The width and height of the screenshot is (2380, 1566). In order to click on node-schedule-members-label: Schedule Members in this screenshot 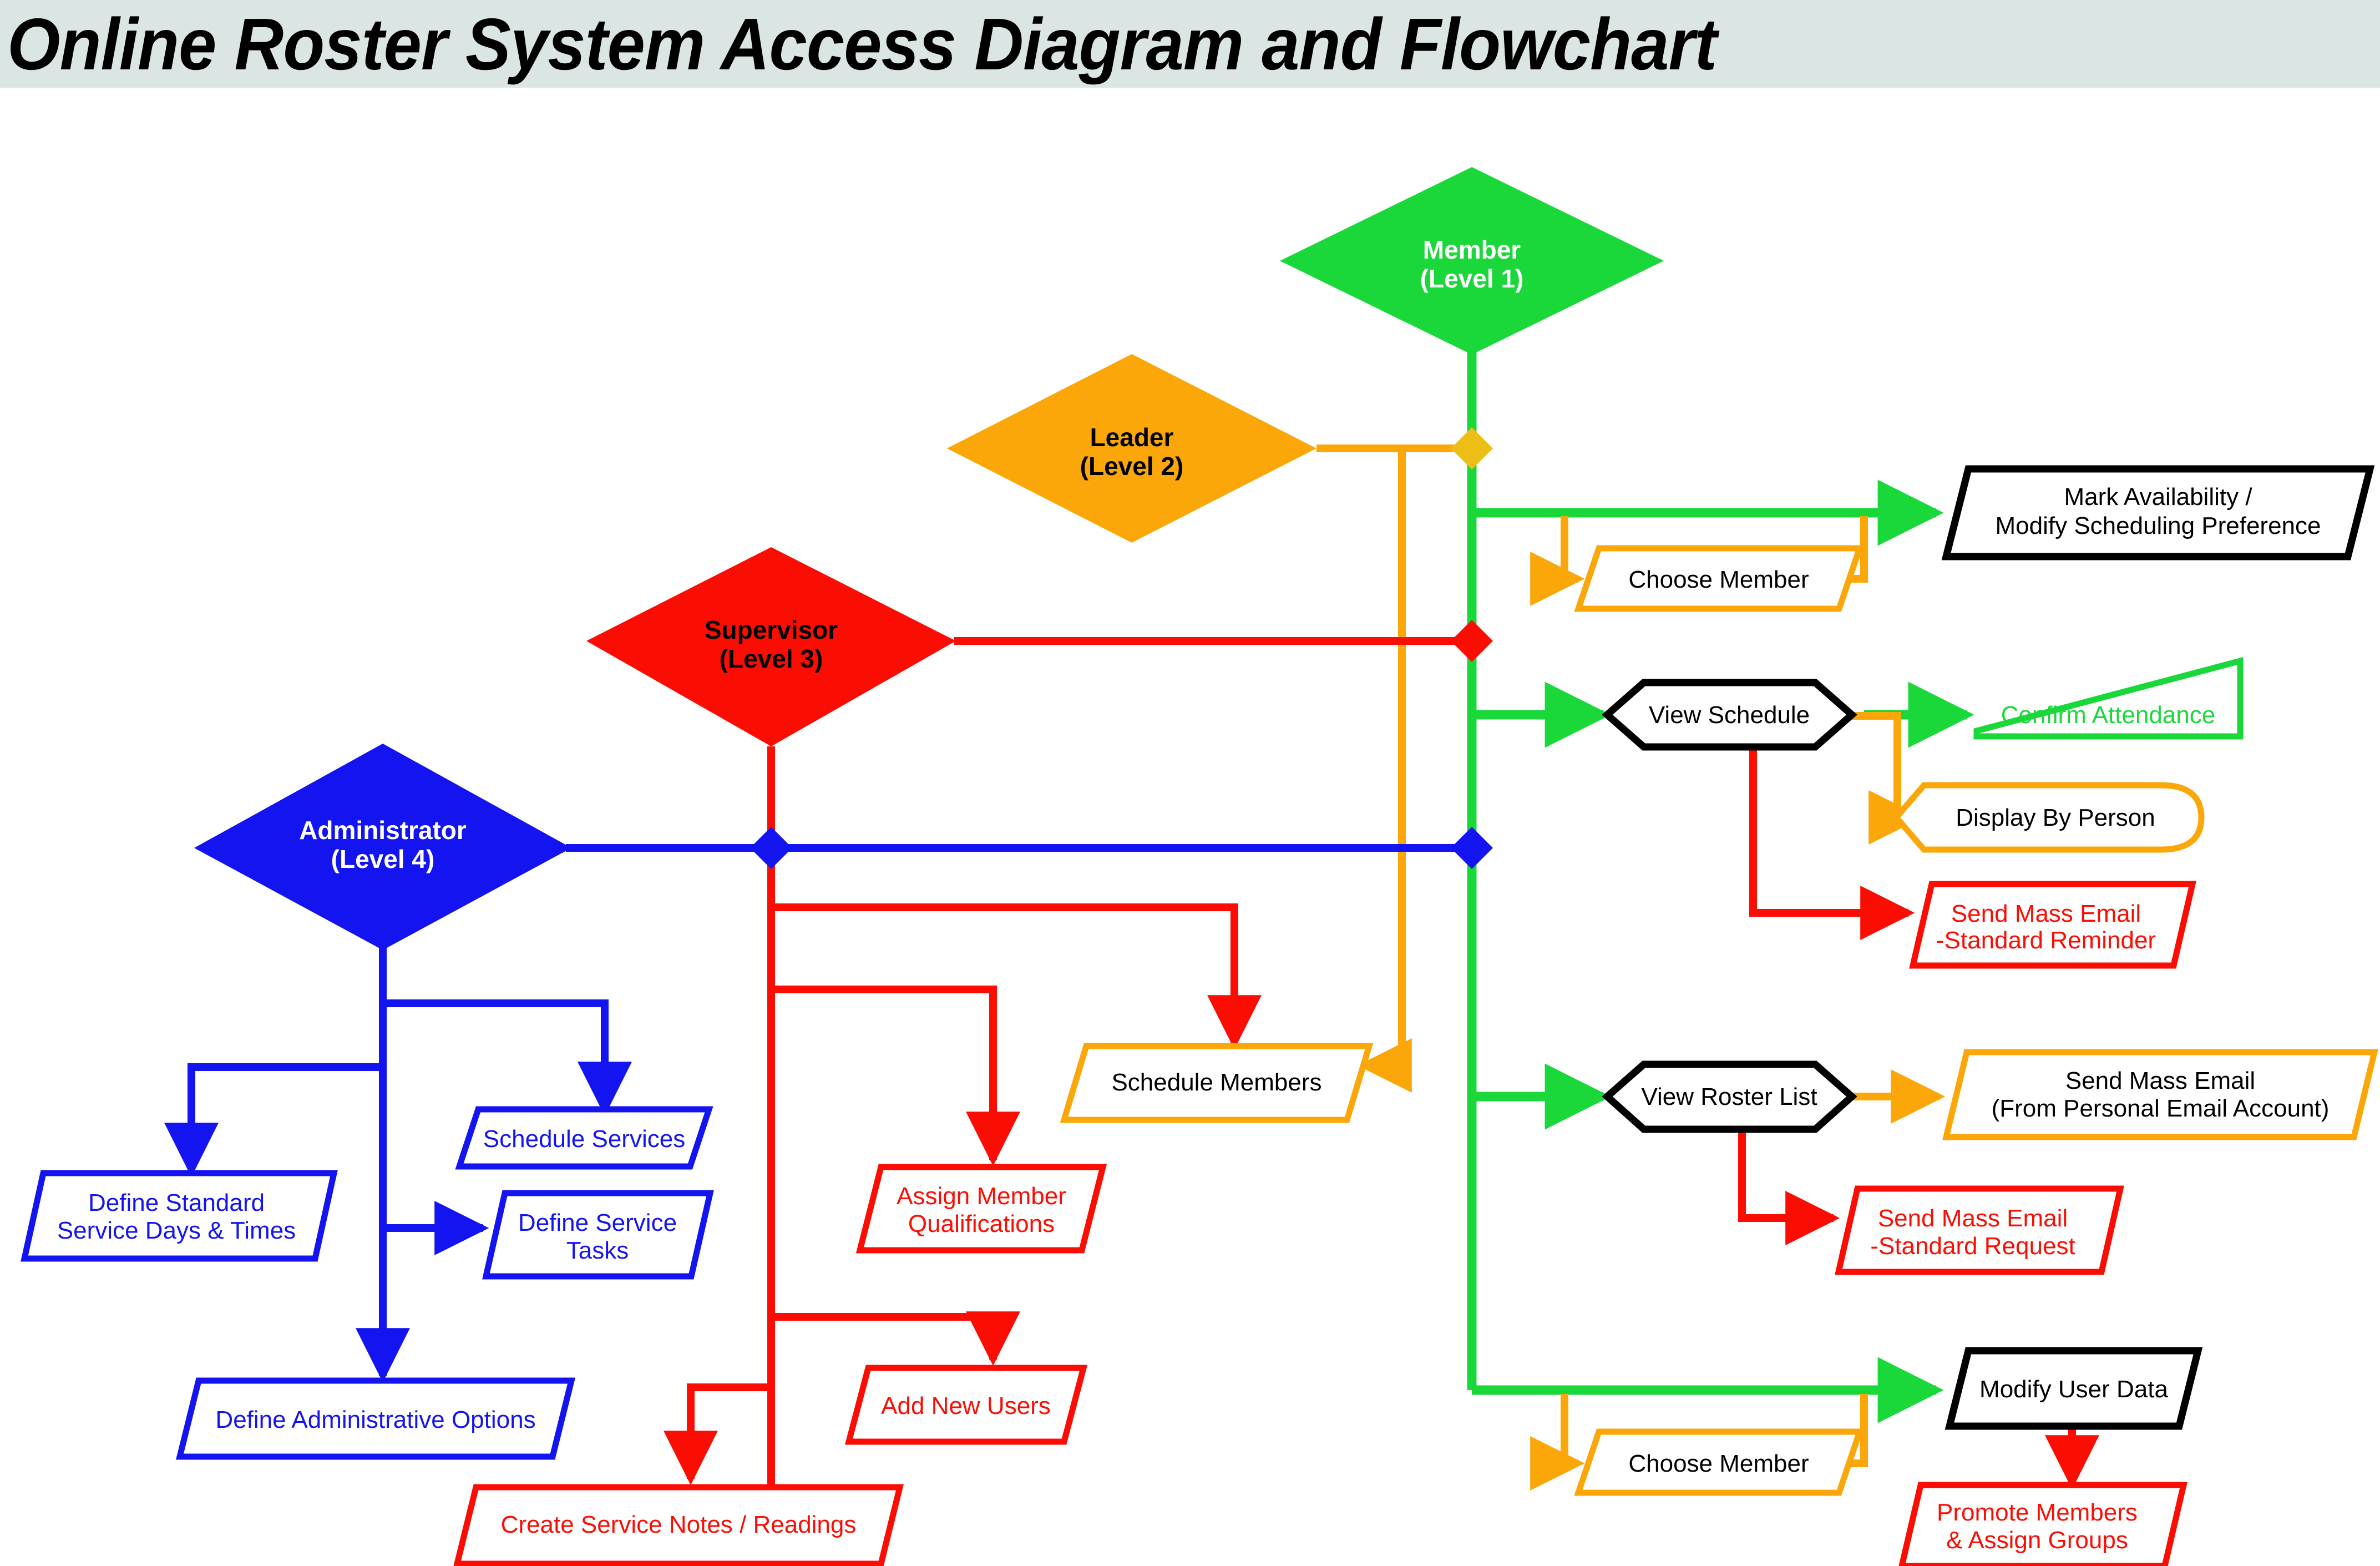, I will do `click(1216, 1083)`.